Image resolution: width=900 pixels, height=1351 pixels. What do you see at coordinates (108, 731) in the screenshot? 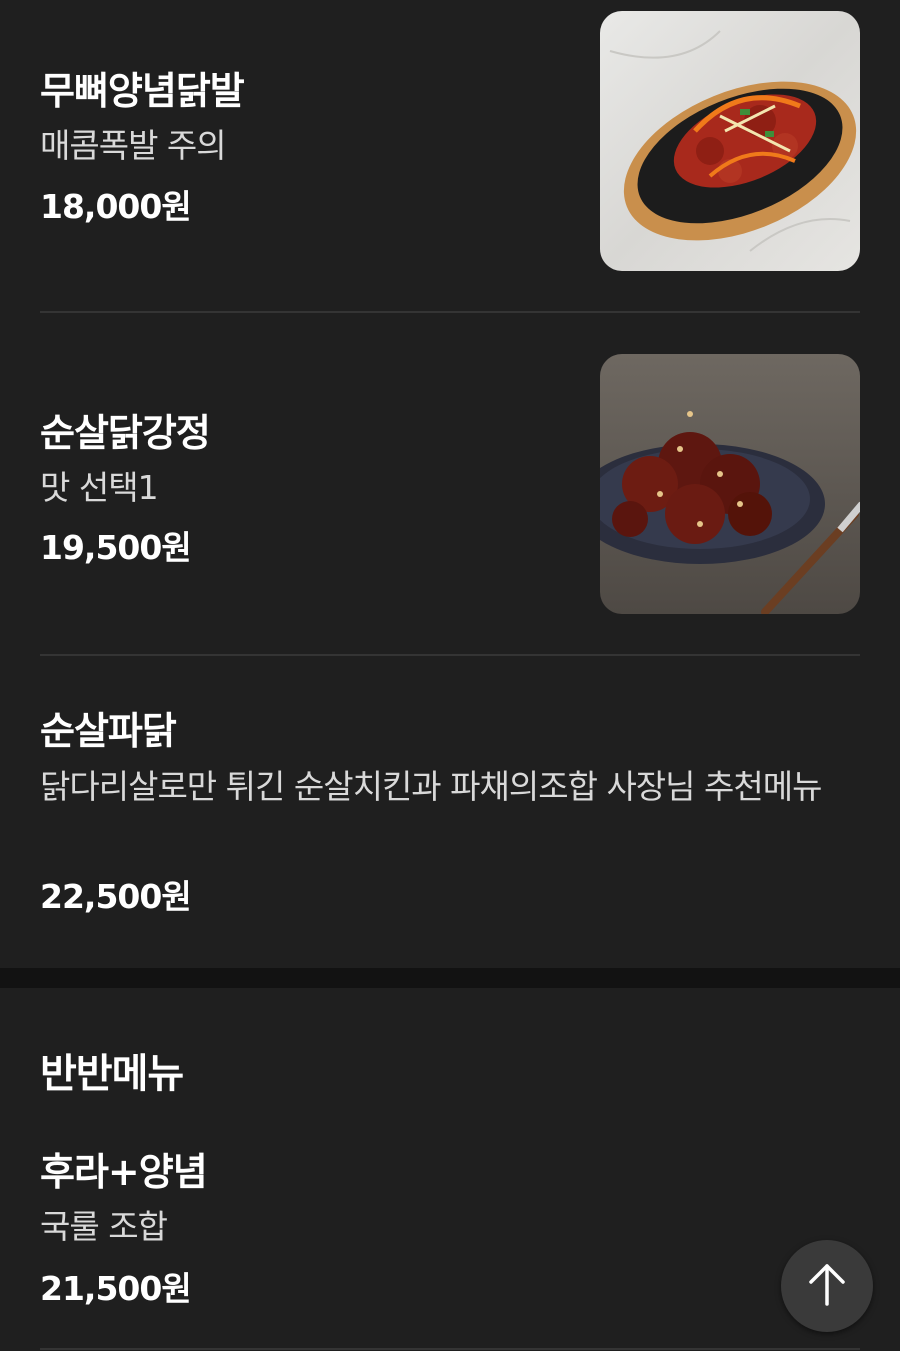
I see `menu-item-name: 순살파닭` at bounding box center [108, 731].